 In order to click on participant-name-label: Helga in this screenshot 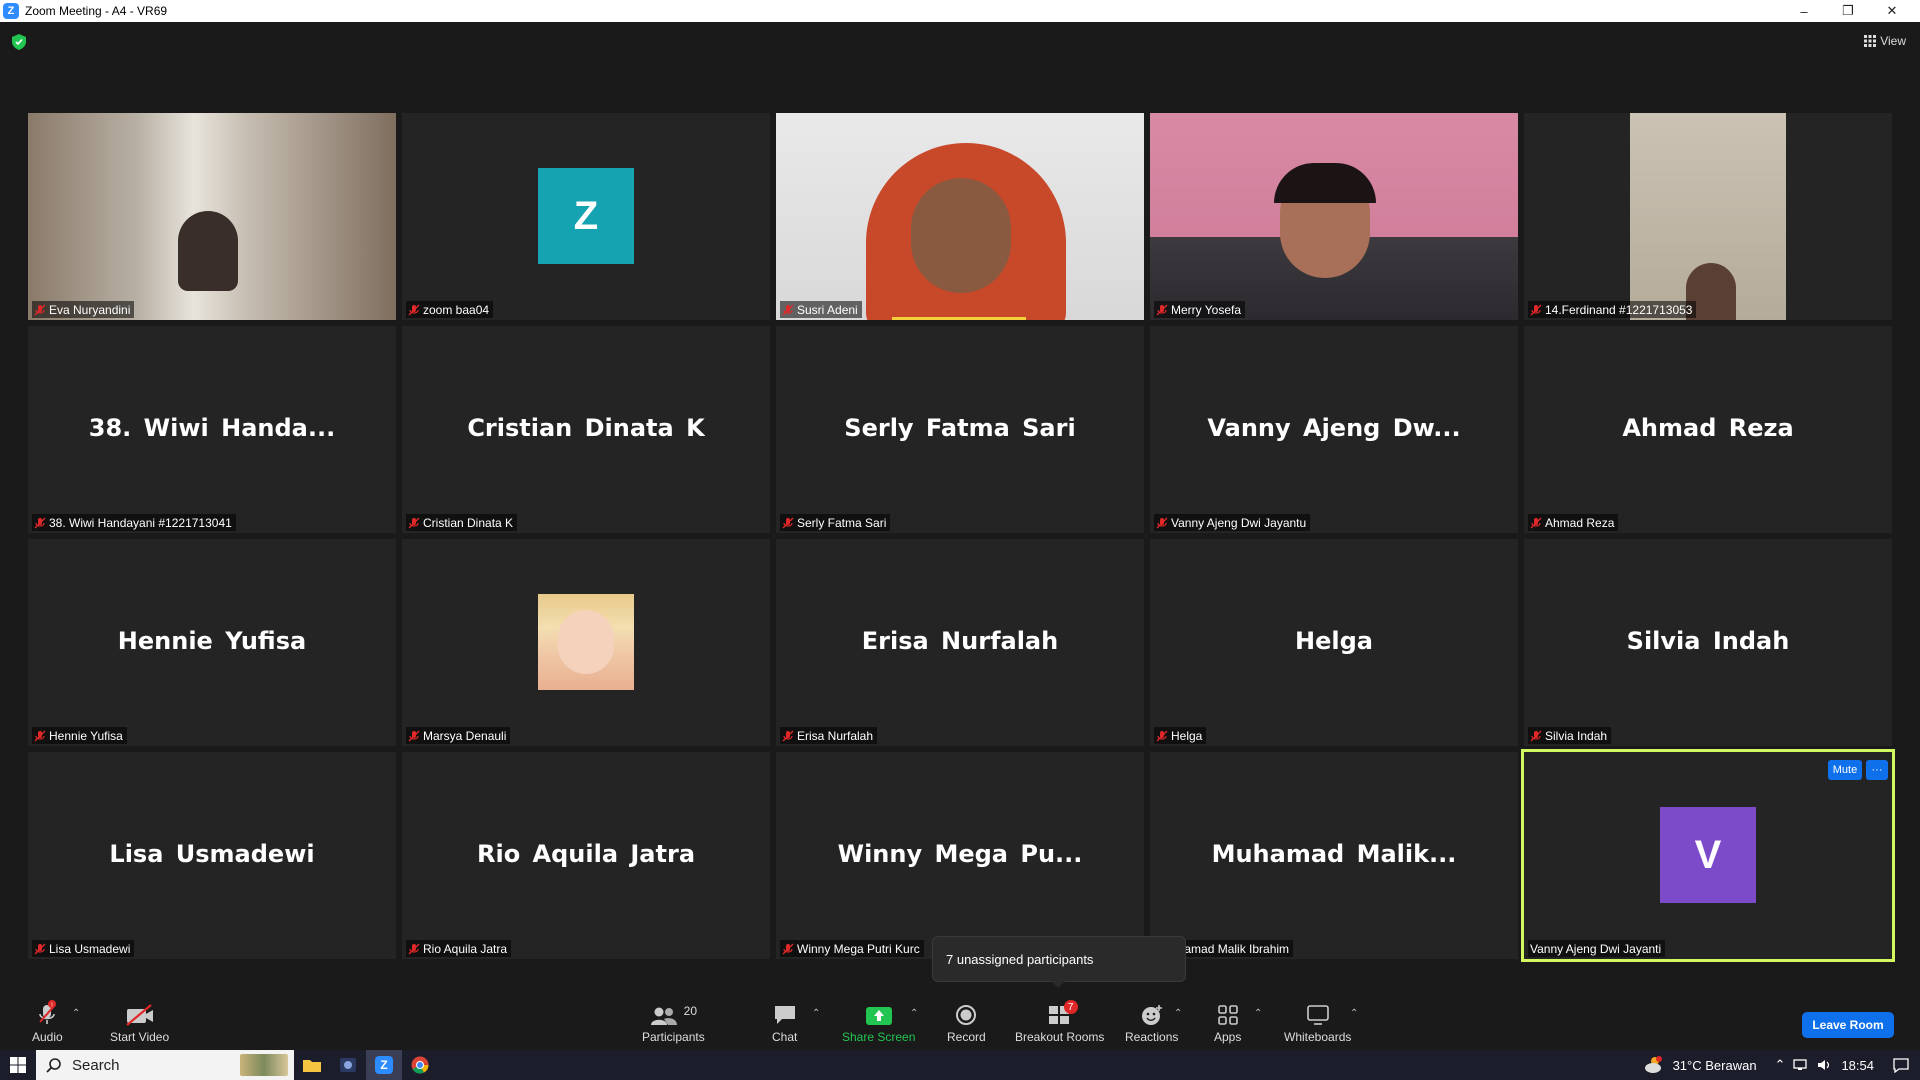, I will do `click(1180, 735)`.